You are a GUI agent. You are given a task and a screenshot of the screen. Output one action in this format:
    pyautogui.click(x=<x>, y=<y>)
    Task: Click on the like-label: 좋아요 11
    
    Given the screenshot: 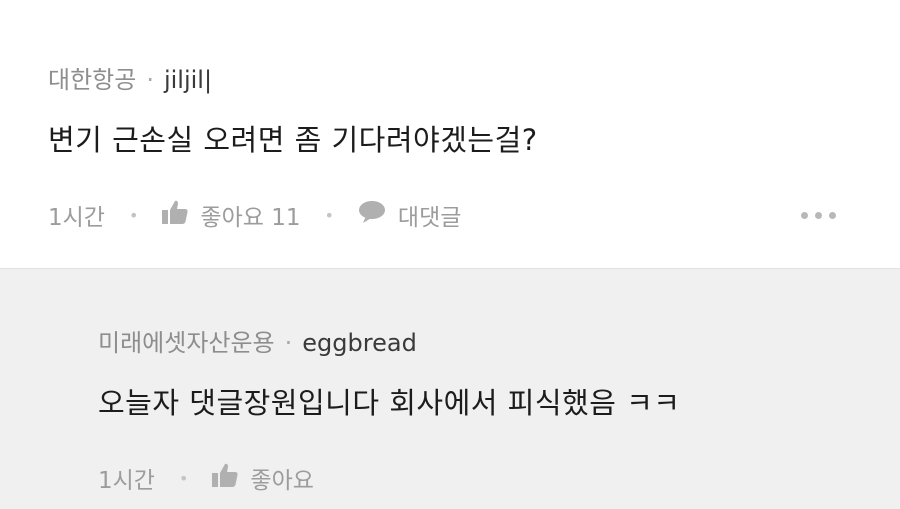 What is the action you would take?
    pyautogui.click(x=250, y=218)
    